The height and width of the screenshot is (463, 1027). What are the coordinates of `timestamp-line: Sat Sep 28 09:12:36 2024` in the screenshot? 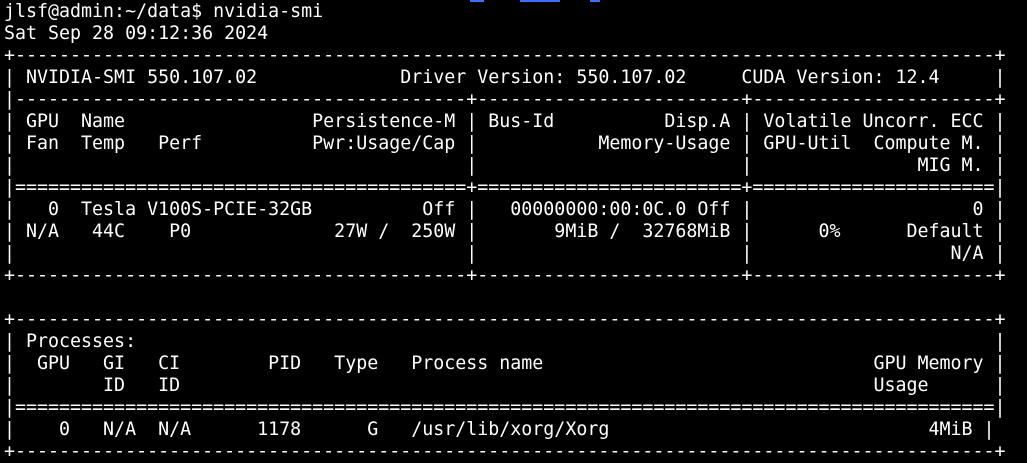 It's located at (136, 33).